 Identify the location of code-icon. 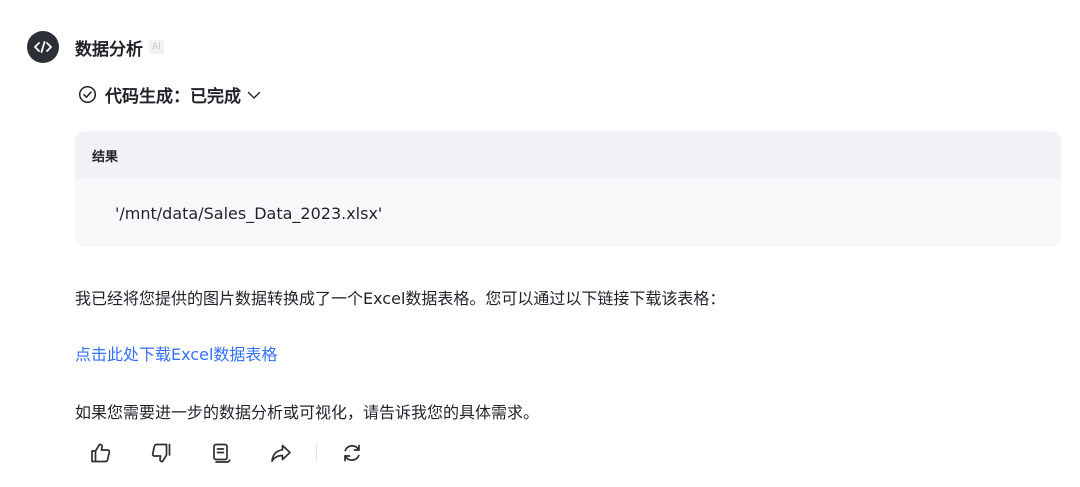
(43, 47).